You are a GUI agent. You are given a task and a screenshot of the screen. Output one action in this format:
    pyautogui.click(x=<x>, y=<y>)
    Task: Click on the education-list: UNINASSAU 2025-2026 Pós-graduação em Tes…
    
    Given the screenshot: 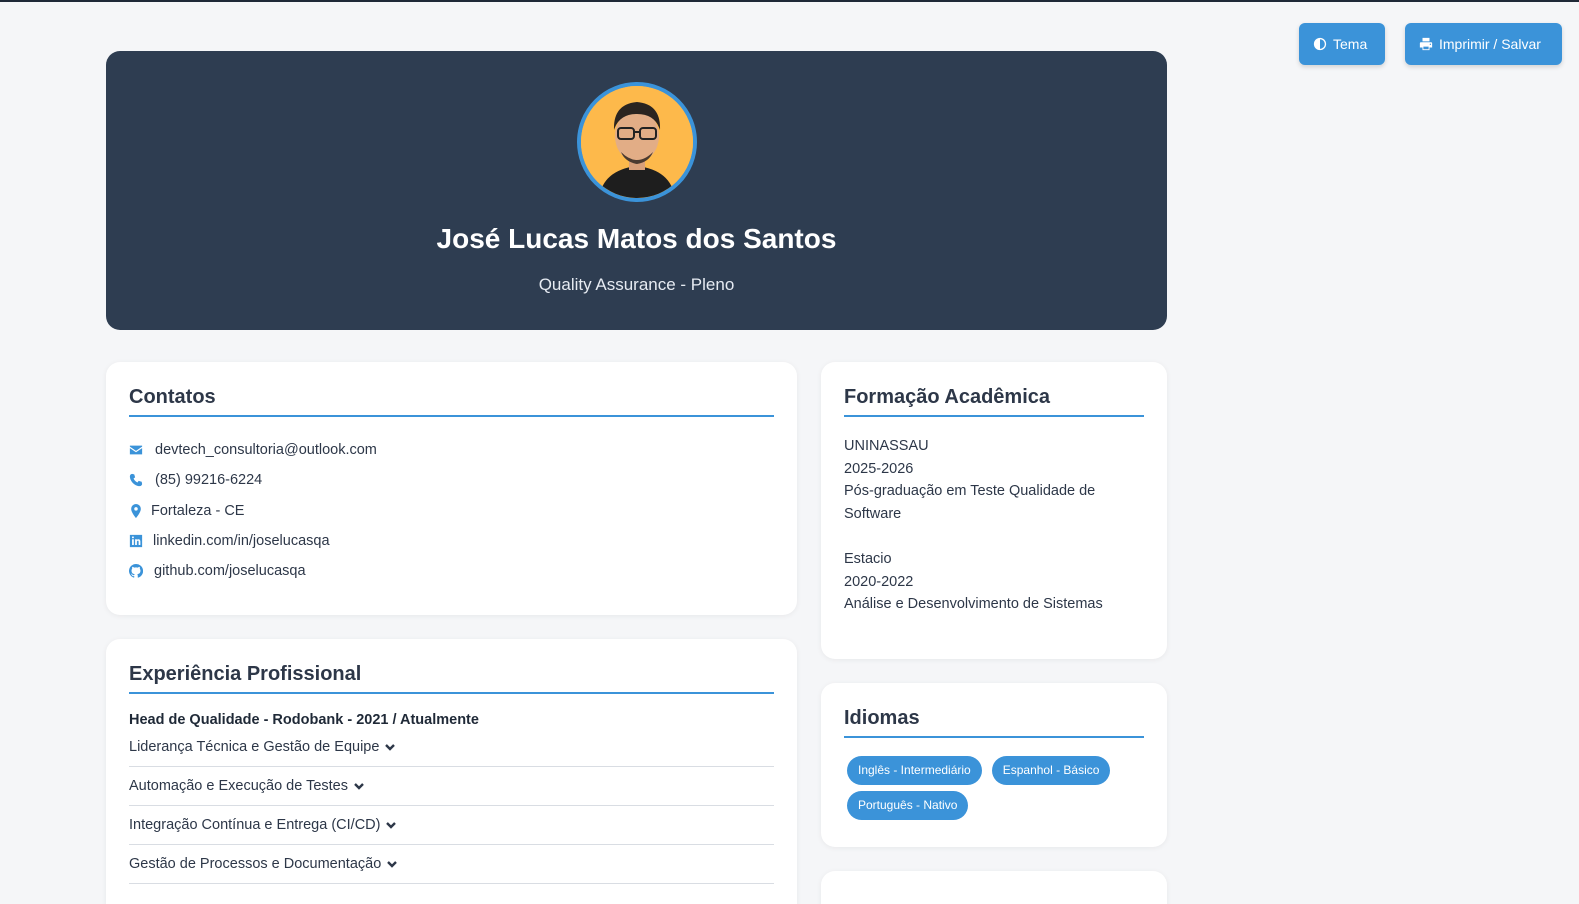 What is the action you would take?
    pyautogui.click(x=994, y=525)
    